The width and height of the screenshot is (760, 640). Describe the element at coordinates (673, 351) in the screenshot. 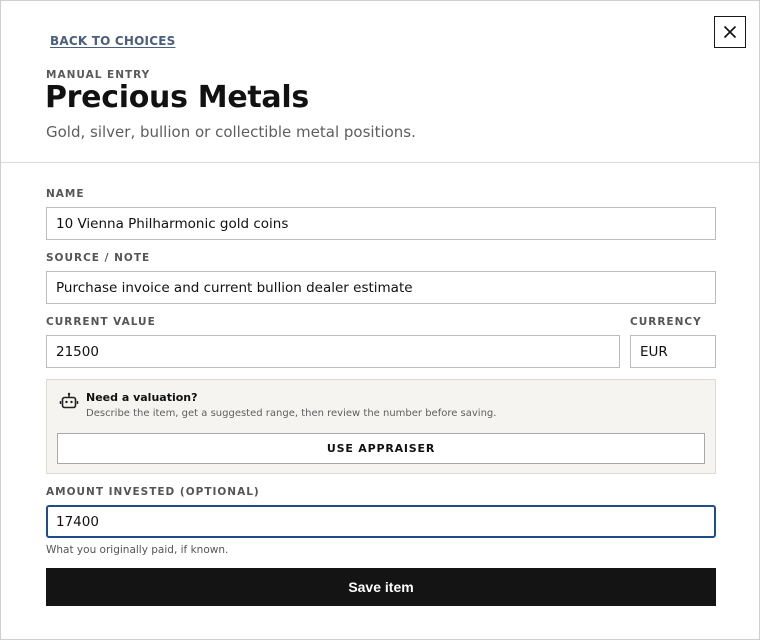

I see `currency-input` at that location.